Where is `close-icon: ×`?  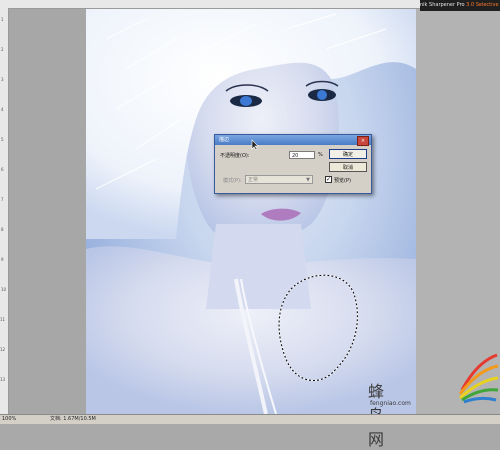
close-icon: × is located at coordinates (363, 141).